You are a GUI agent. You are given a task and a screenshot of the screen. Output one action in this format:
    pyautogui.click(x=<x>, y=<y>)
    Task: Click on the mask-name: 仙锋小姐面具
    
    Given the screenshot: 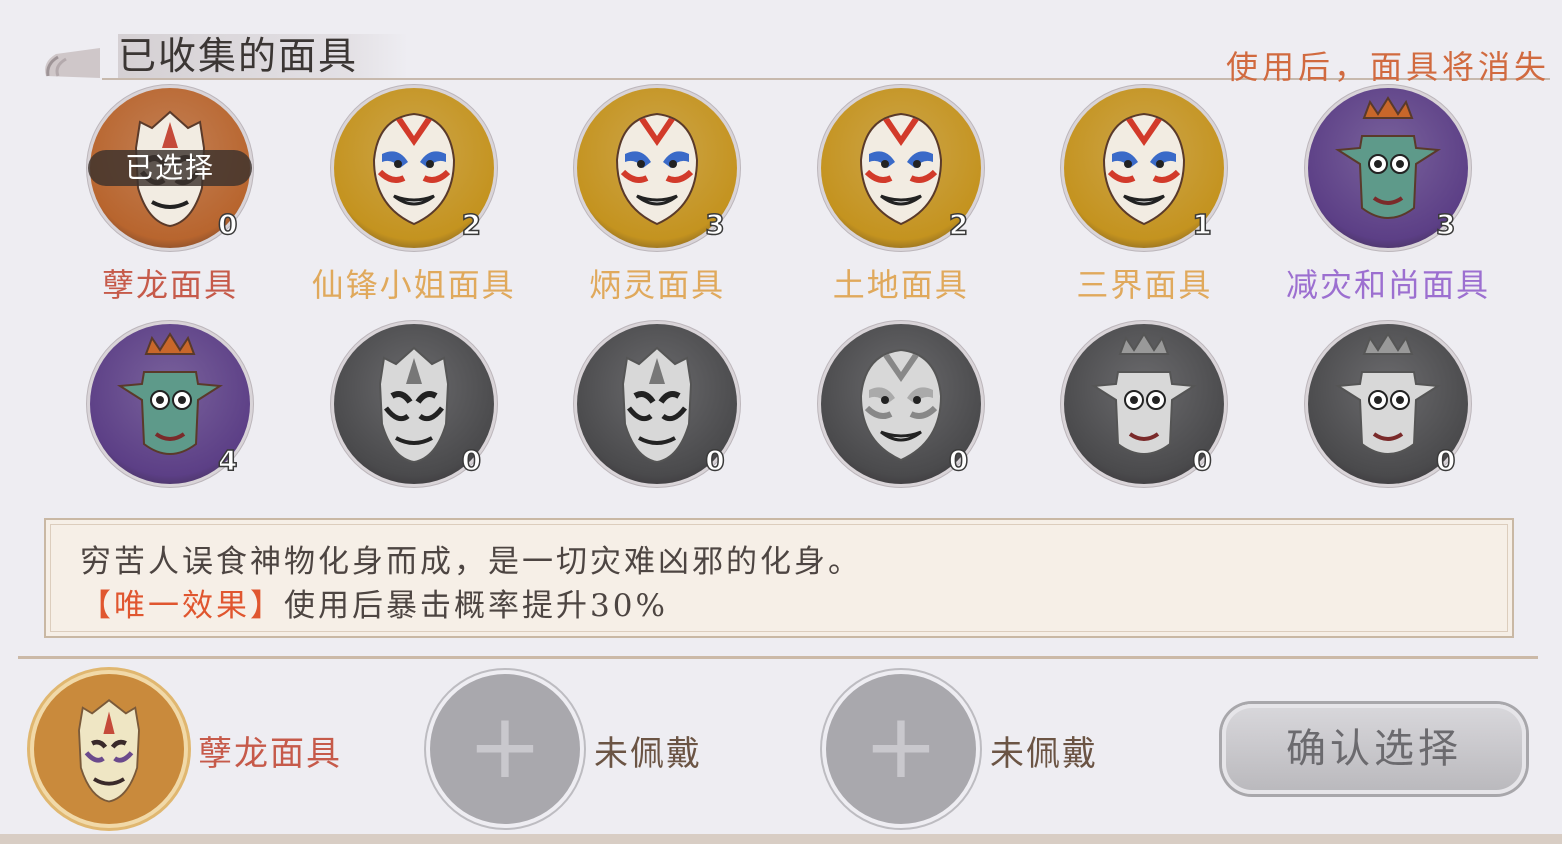 What is the action you would take?
    pyautogui.click(x=413, y=285)
    